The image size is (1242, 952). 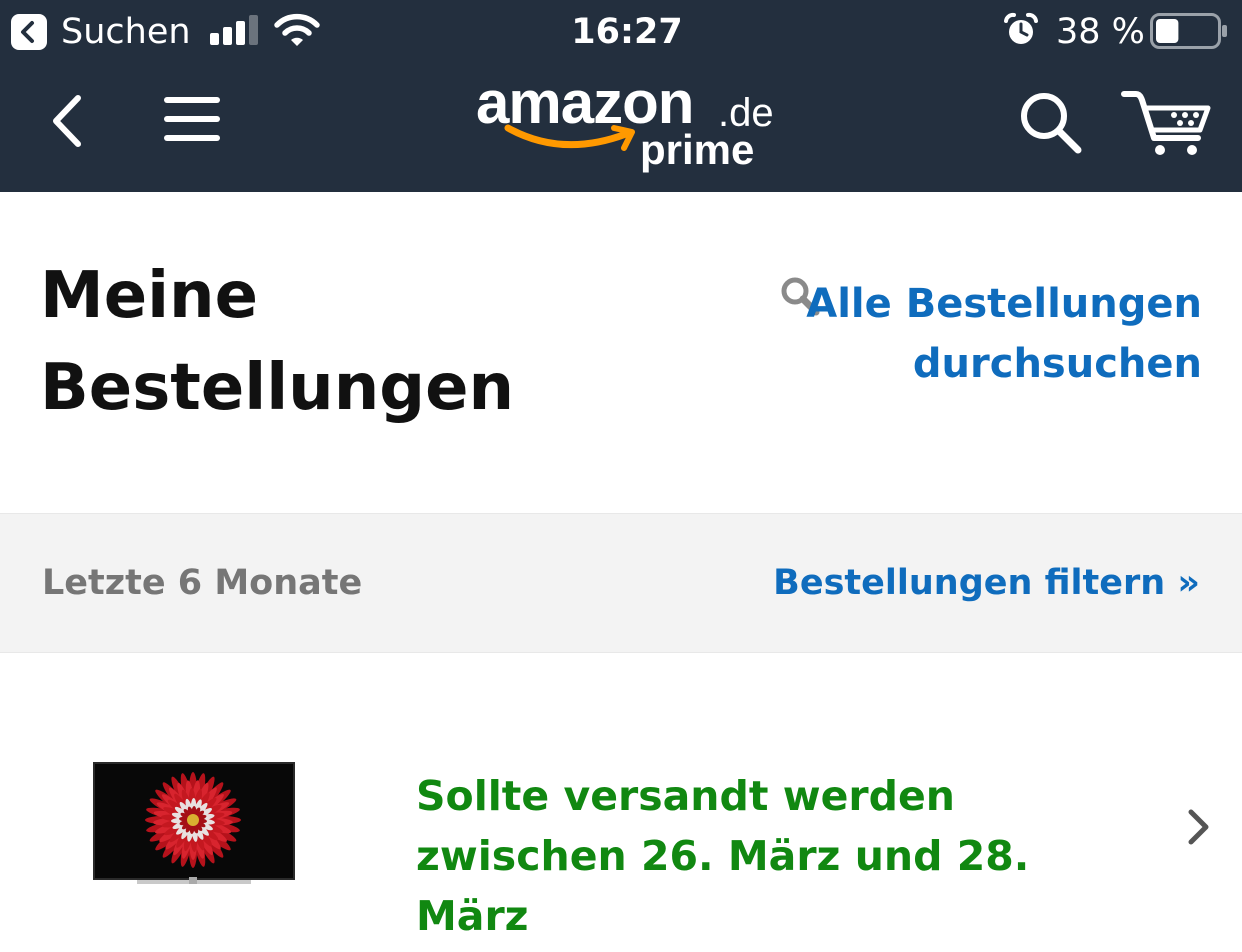 What do you see at coordinates (986, 583) in the screenshot?
I see `filter-orders-link: Bestellungen filtern »` at bounding box center [986, 583].